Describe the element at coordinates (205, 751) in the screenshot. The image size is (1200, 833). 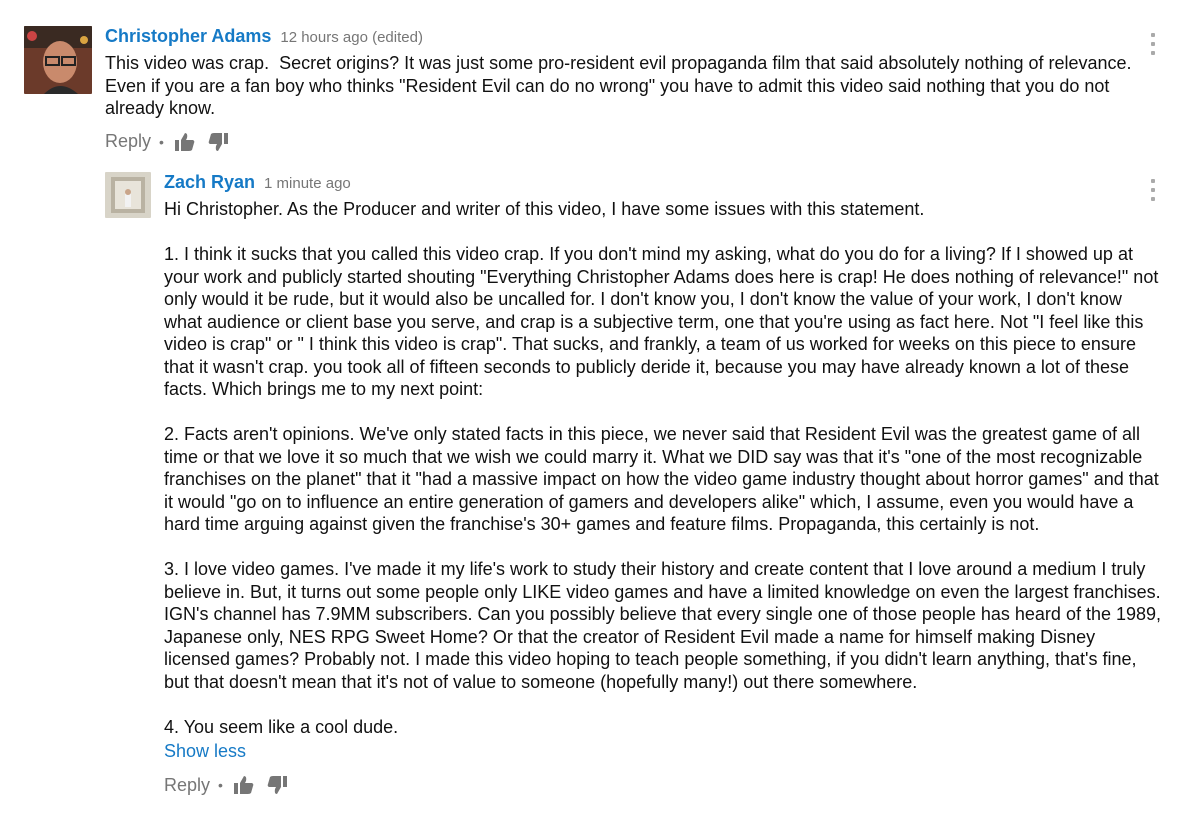
I see `show-less-link: Show less` at that location.